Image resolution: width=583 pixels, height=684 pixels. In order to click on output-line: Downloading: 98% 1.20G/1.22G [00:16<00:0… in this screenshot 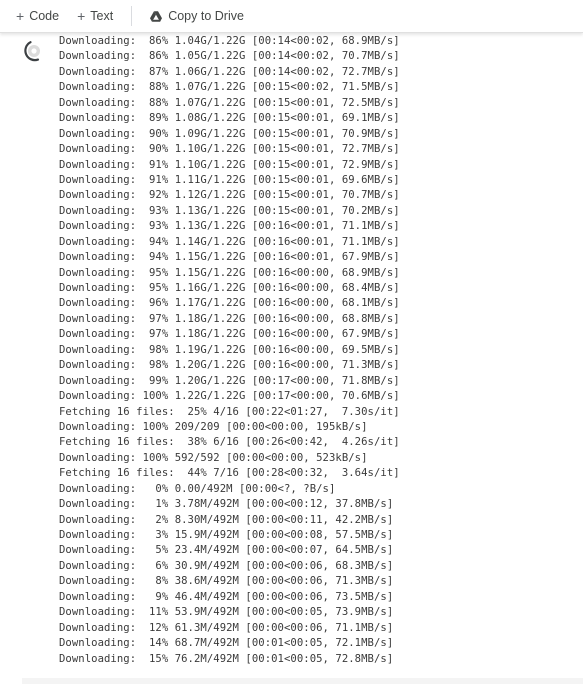, I will do `click(229, 365)`.